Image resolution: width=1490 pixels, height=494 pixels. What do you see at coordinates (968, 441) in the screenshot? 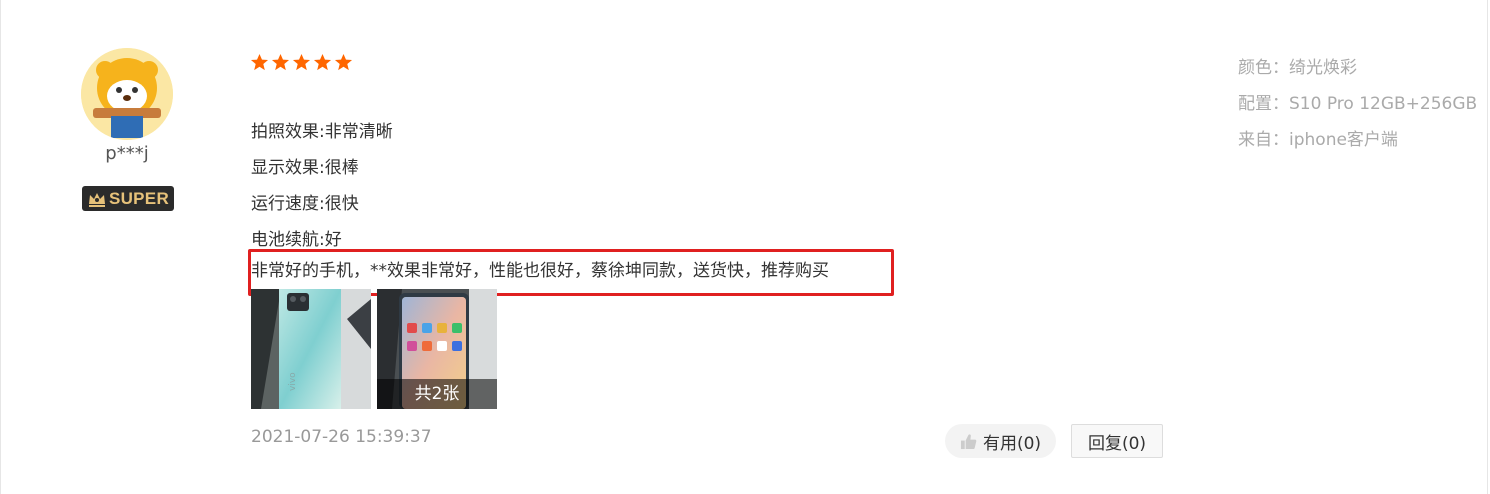
I see `thumbs-up-icon` at bounding box center [968, 441].